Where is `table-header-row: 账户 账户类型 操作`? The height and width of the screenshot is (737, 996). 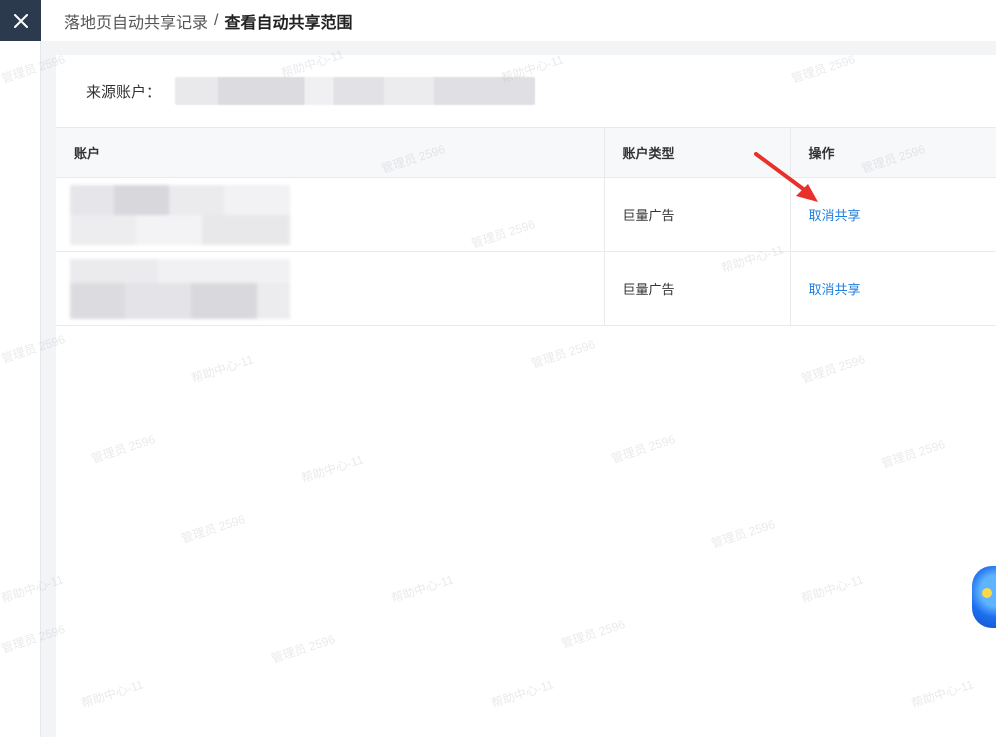 table-header-row: 账户 账户类型 操作 is located at coordinates (526, 152).